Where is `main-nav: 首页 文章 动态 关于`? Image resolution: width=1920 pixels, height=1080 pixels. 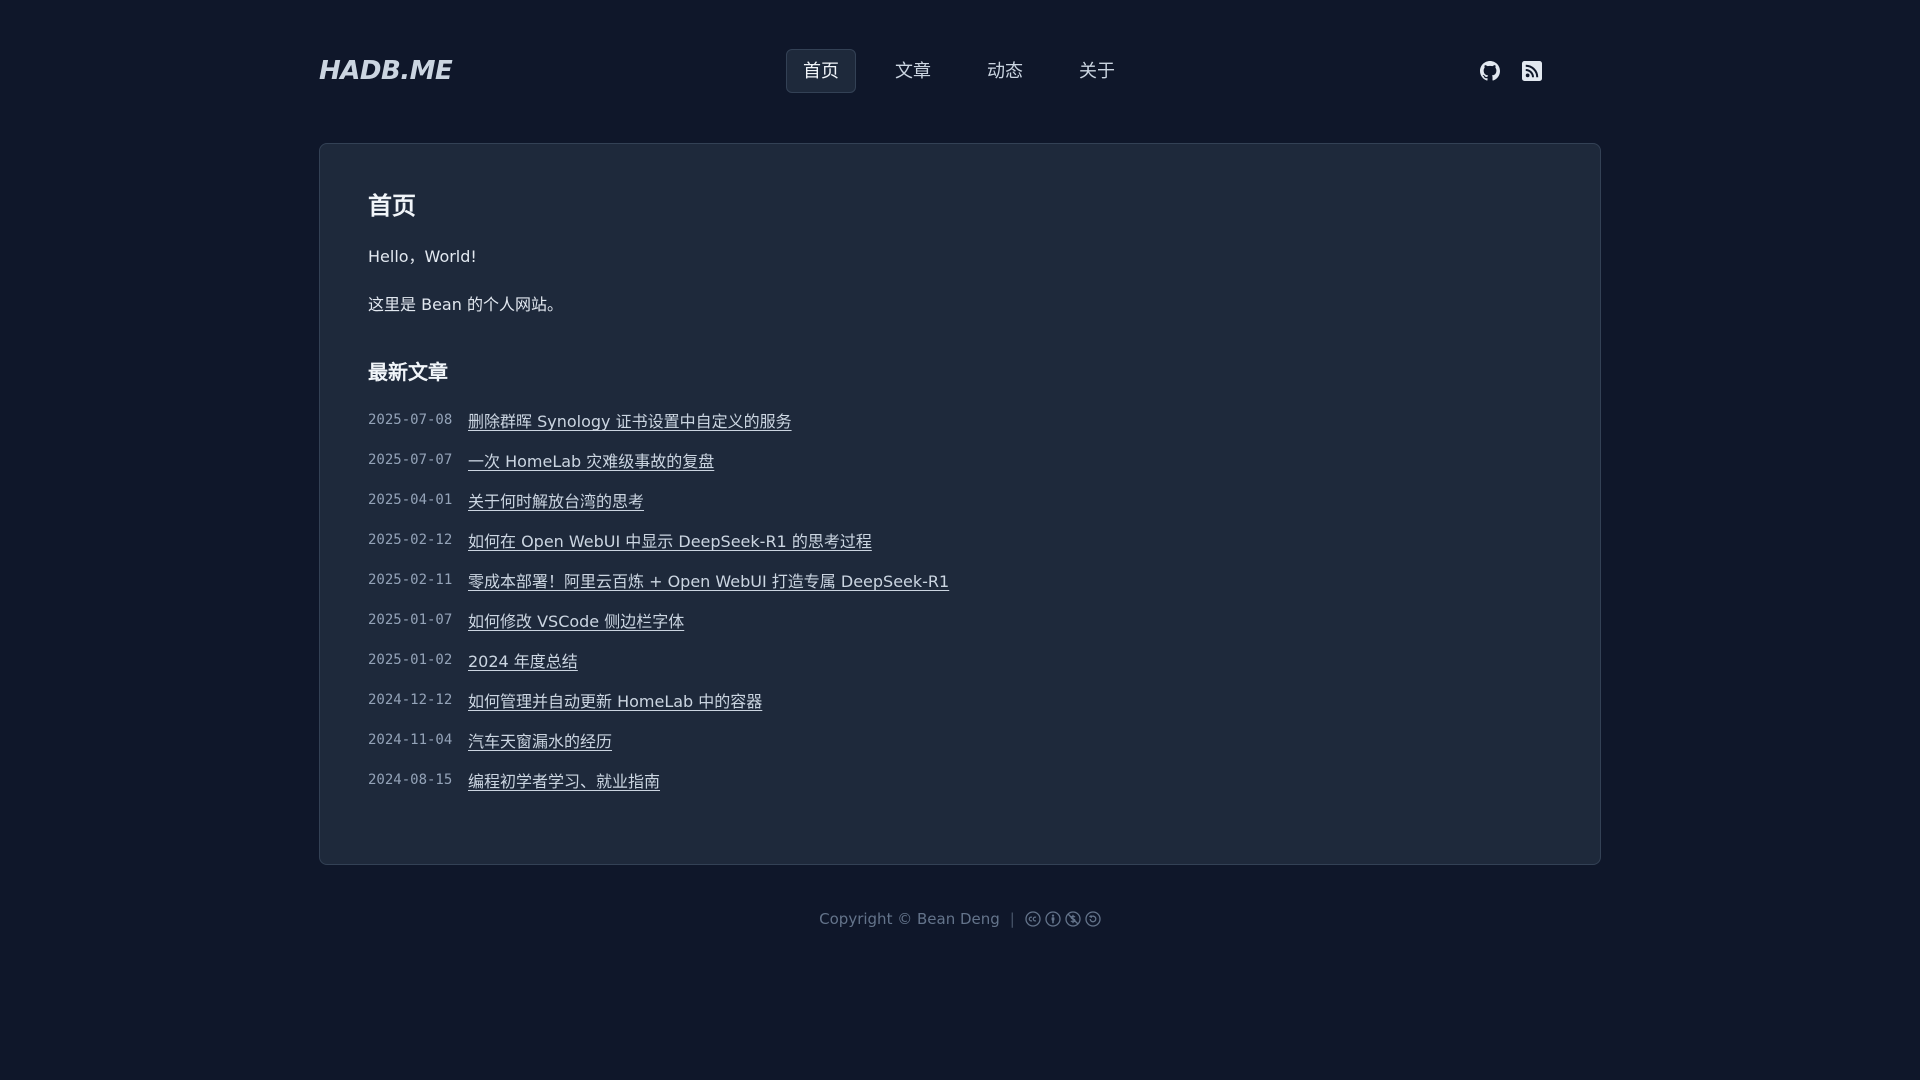 main-nav: 首页 文章 动态 关于 is located at coordinates (959, 71).